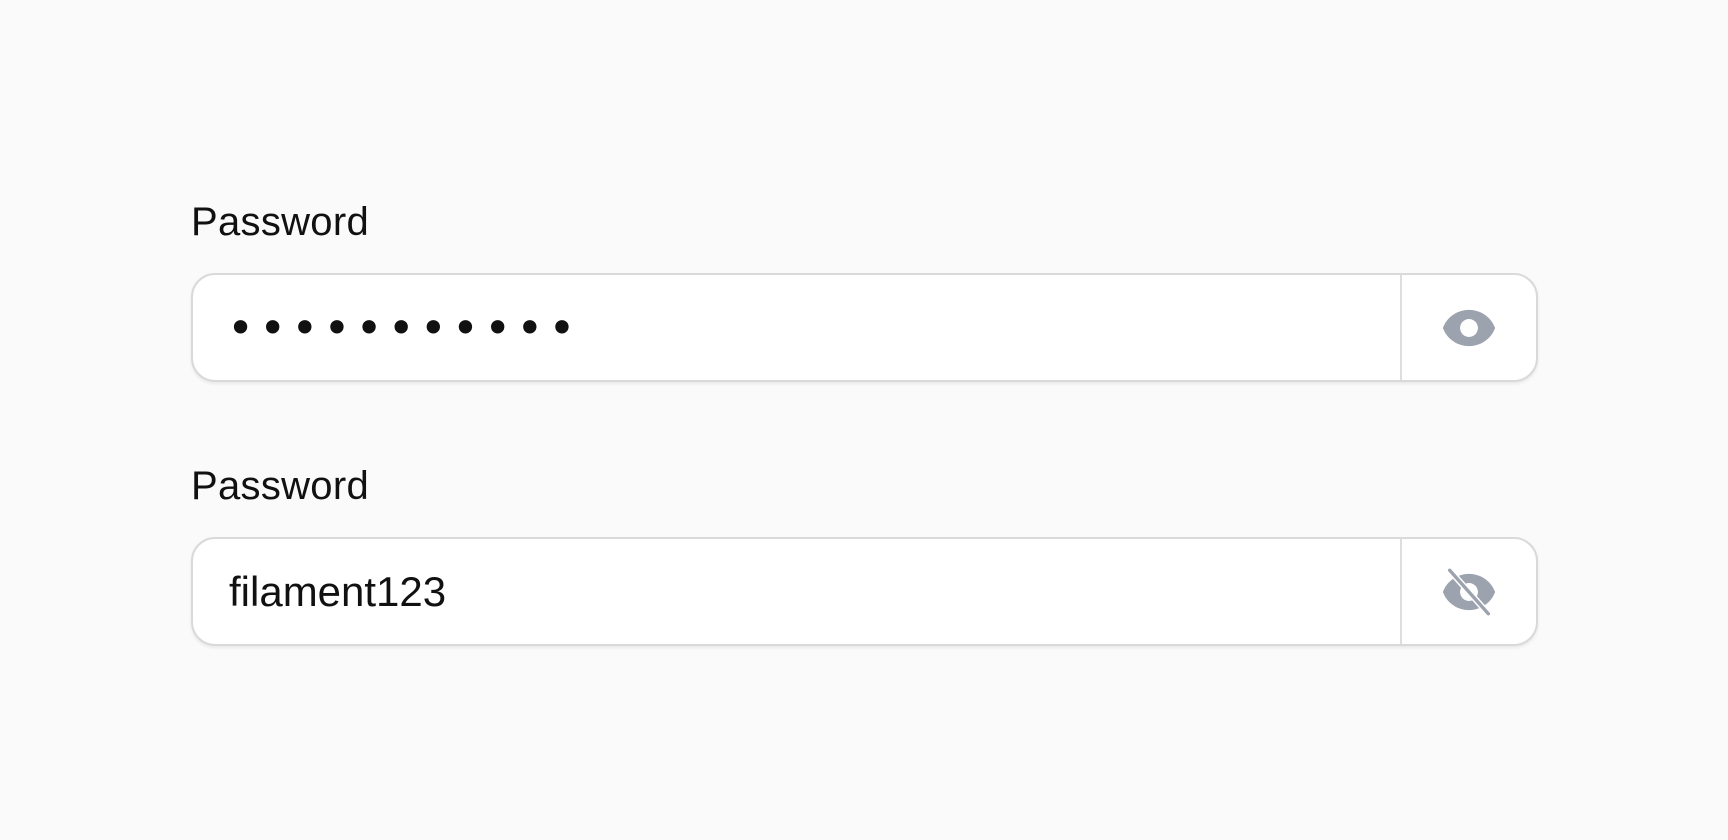 The width and height of the screenshot is (1728, 840). I want to click on password-input: •••••••••••, so click(796, 327).